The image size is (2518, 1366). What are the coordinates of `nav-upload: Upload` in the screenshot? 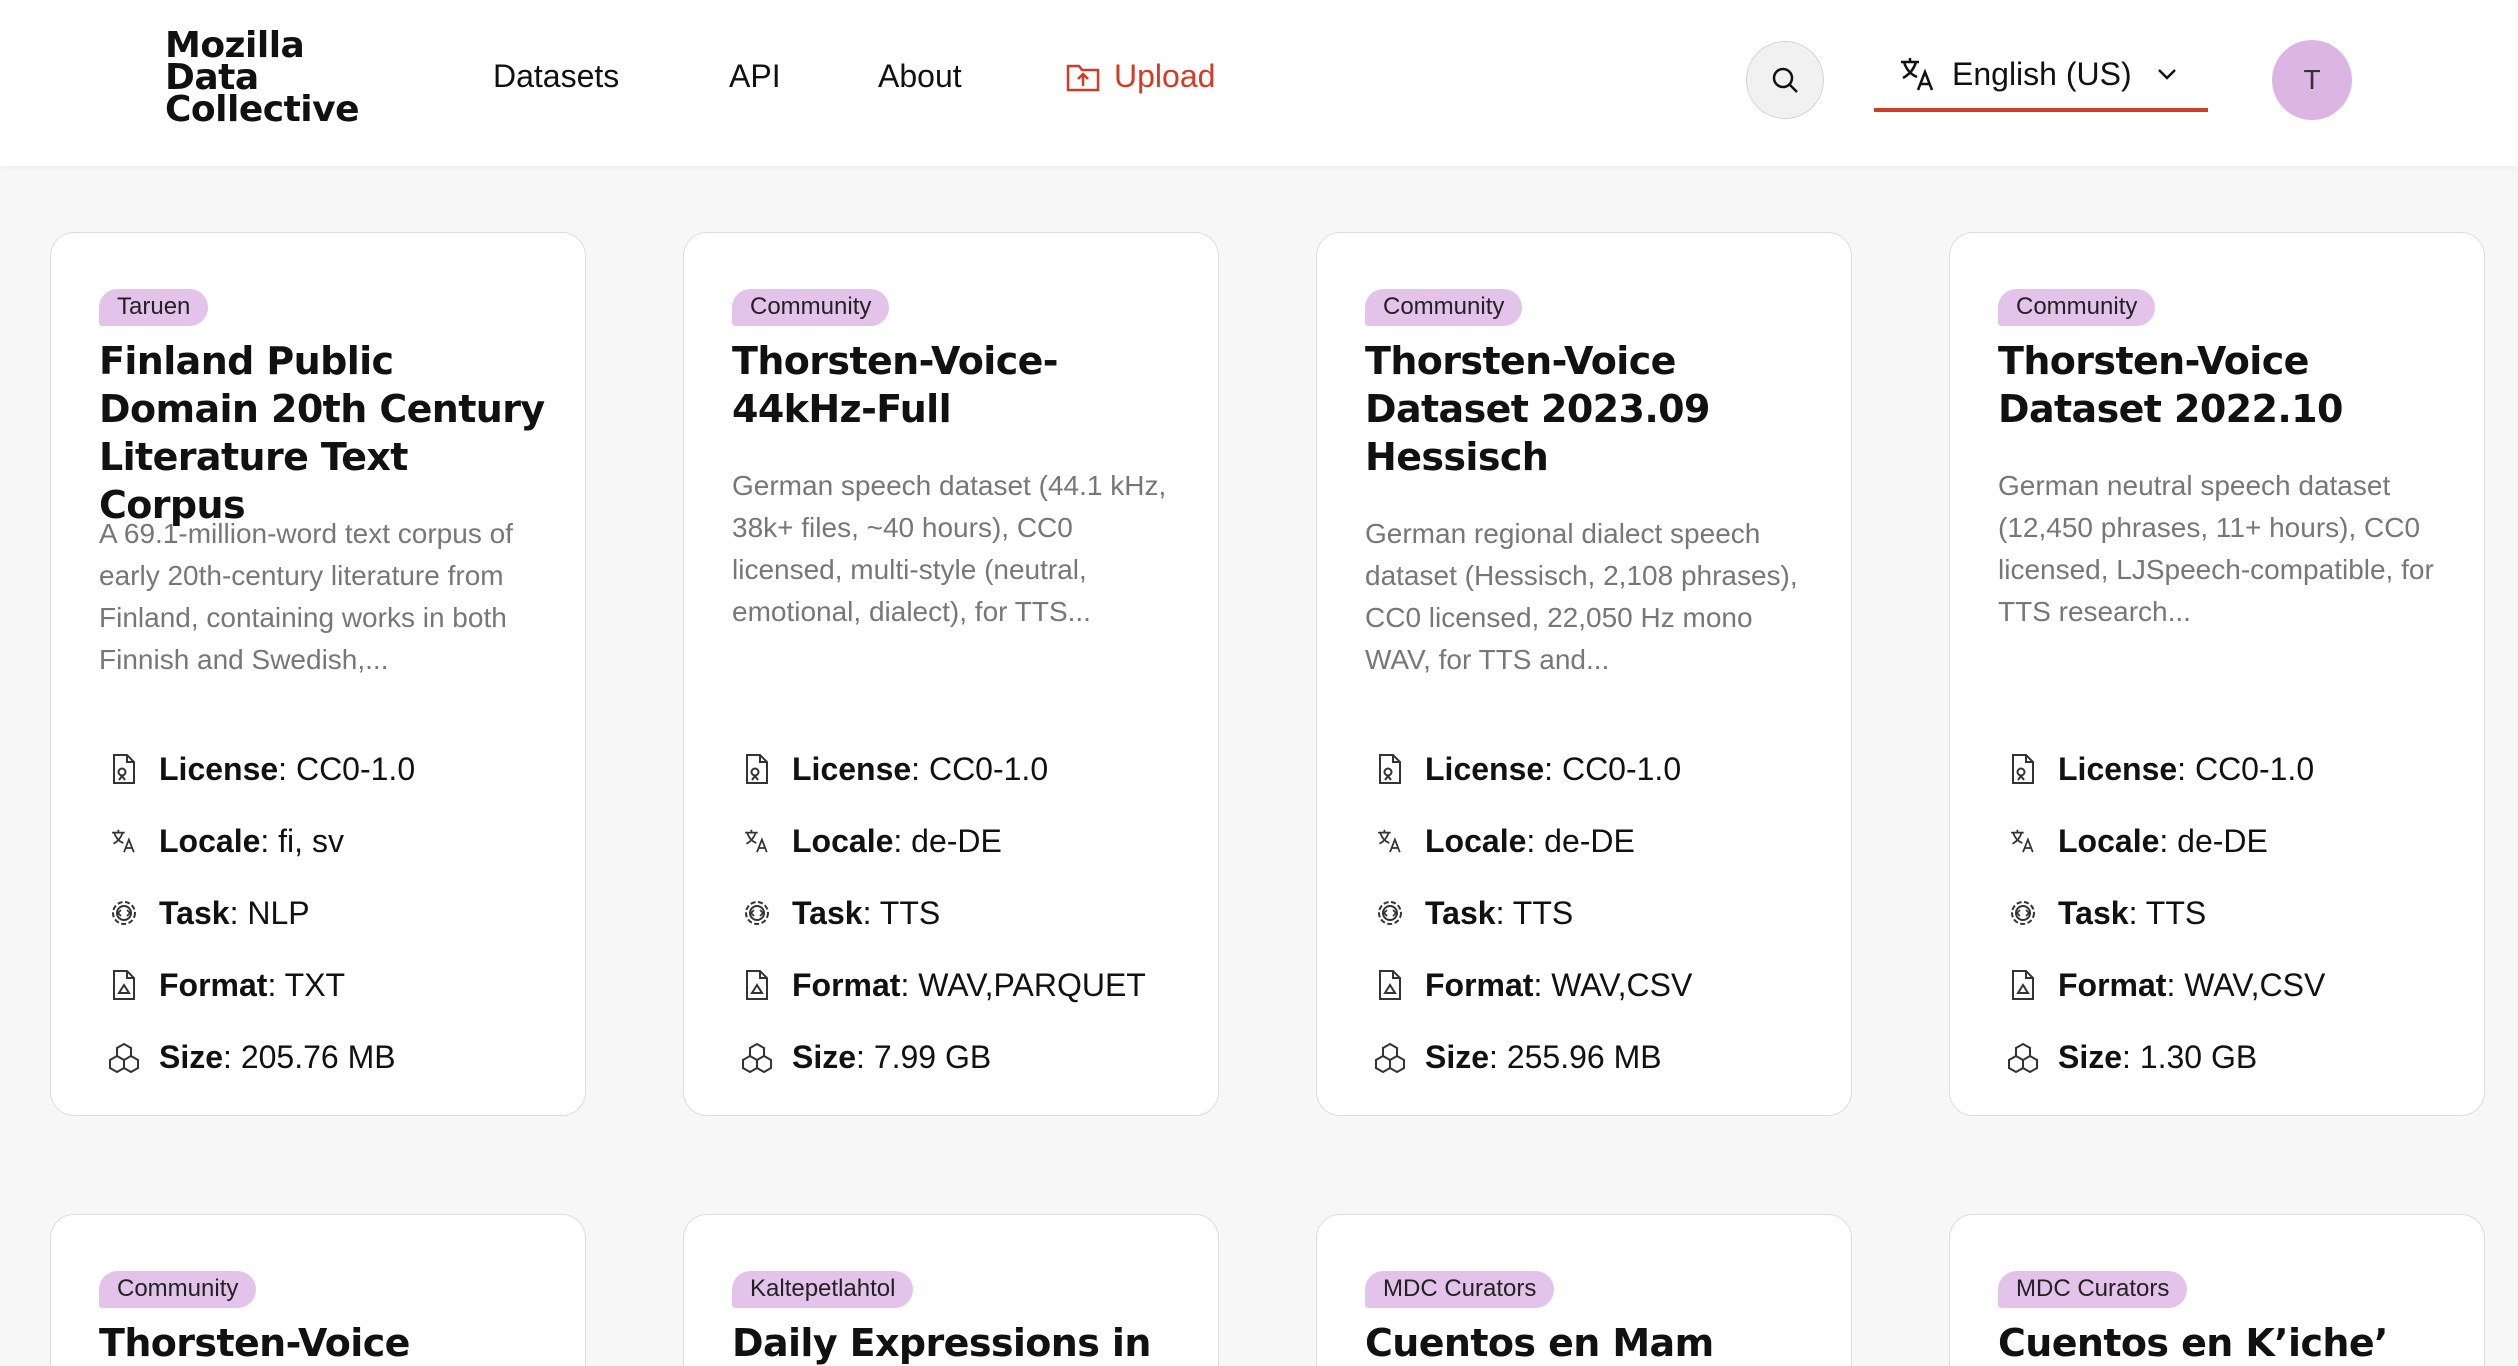 It's located at (1140, 76).